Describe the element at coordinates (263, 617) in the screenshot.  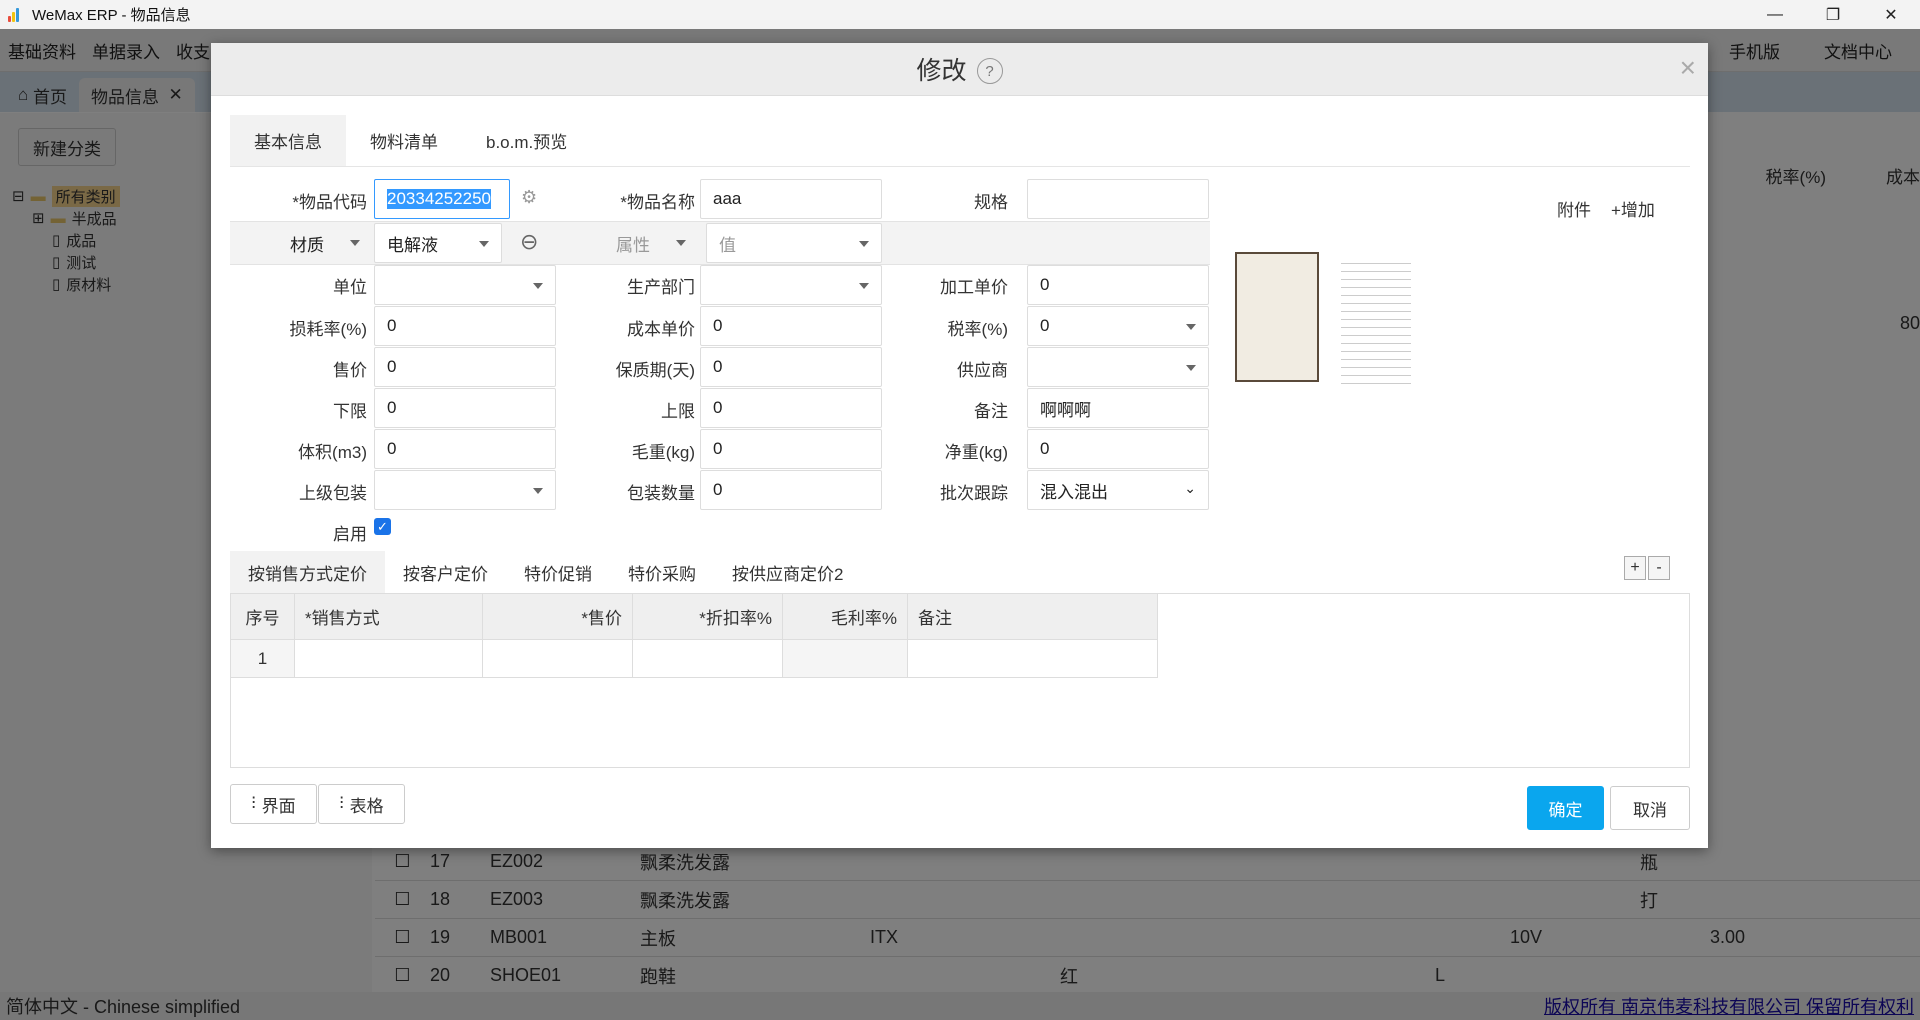
I see `col-seq: 序号` at that location.